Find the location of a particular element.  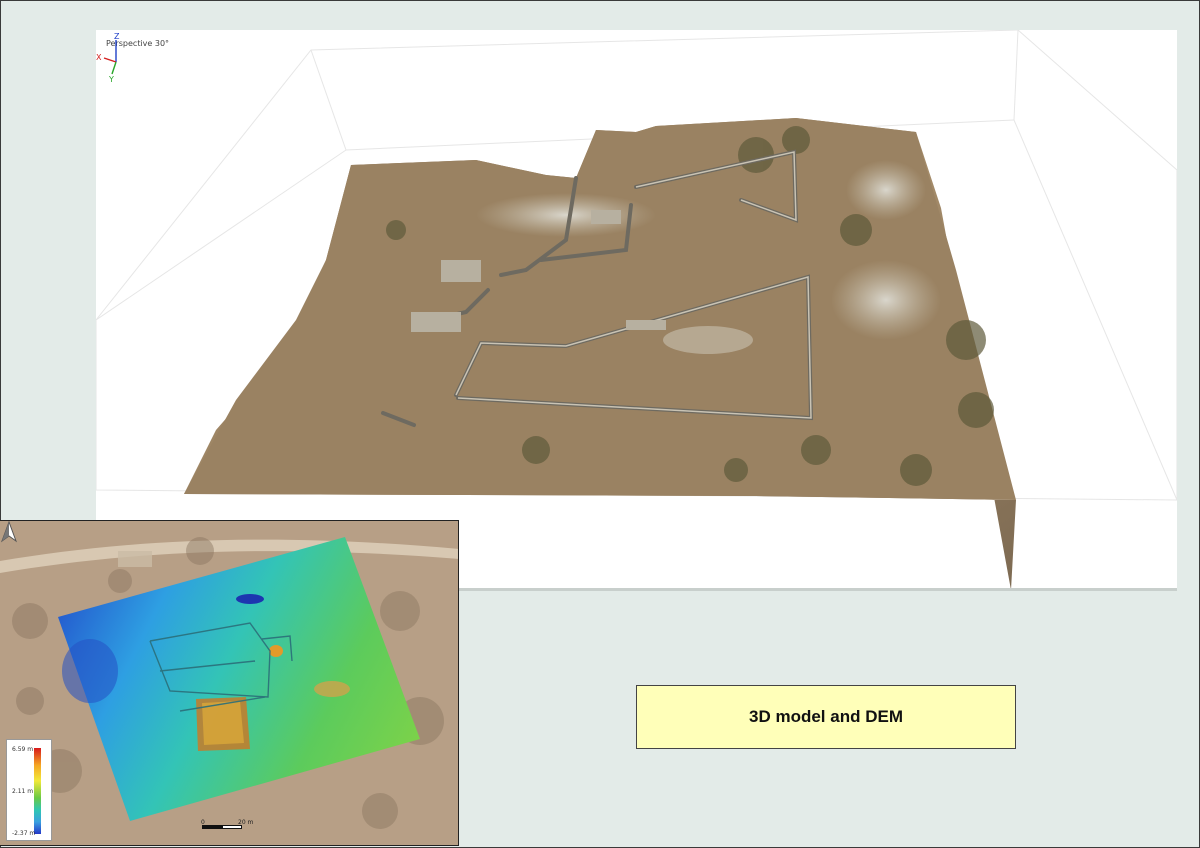

scale-end: 20 m is located at coordinates (246, 822).